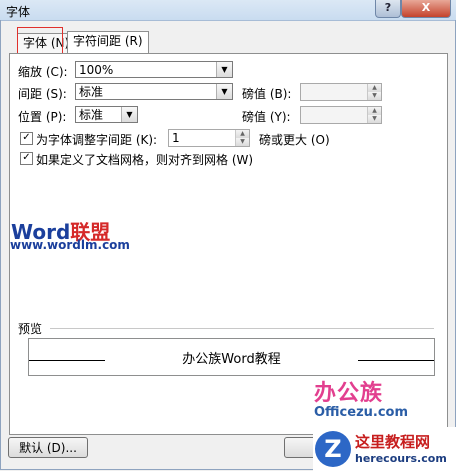  I want to click on preview-sample-text: 办公族Word教程, so click(231, 359).